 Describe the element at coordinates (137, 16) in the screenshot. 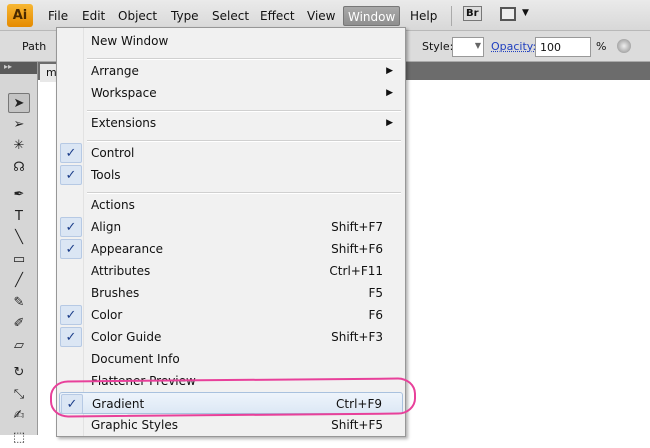

I see `menu-object: Object` at that location.